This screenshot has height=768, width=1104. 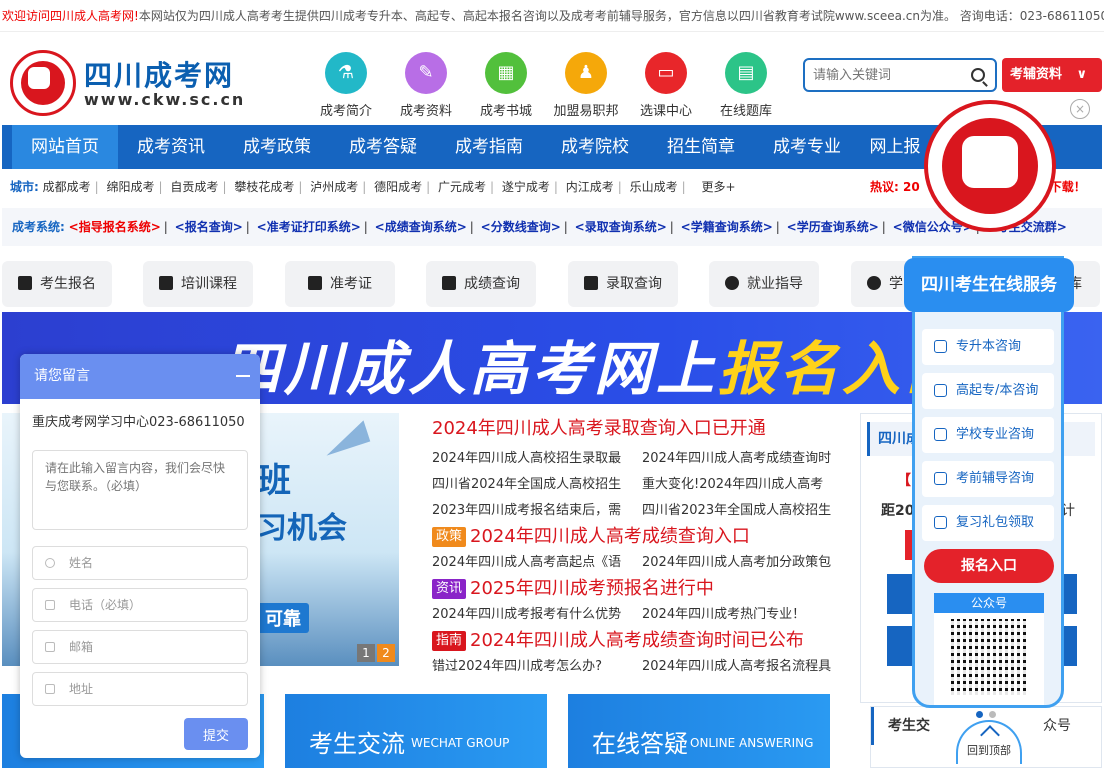 I want to click on news-item: 错过2024年四川成考怎么办?, so click(x=517, y=664).